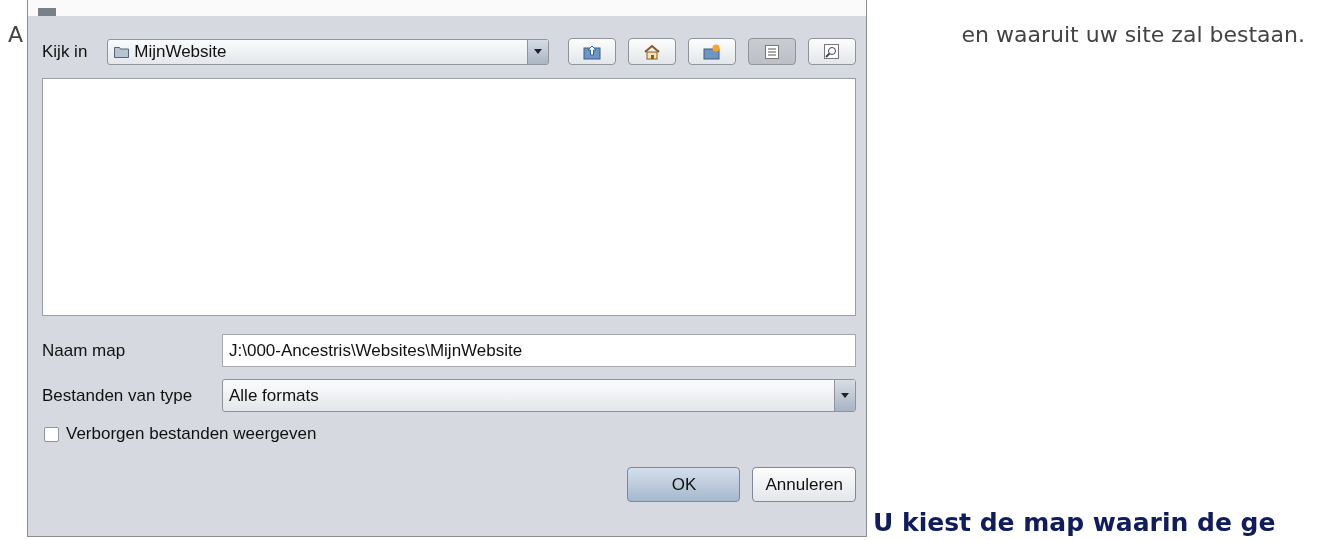 The width and height of the screenshot is (1317, 540). I want to click on folder-up-icon, so click(592, 51).